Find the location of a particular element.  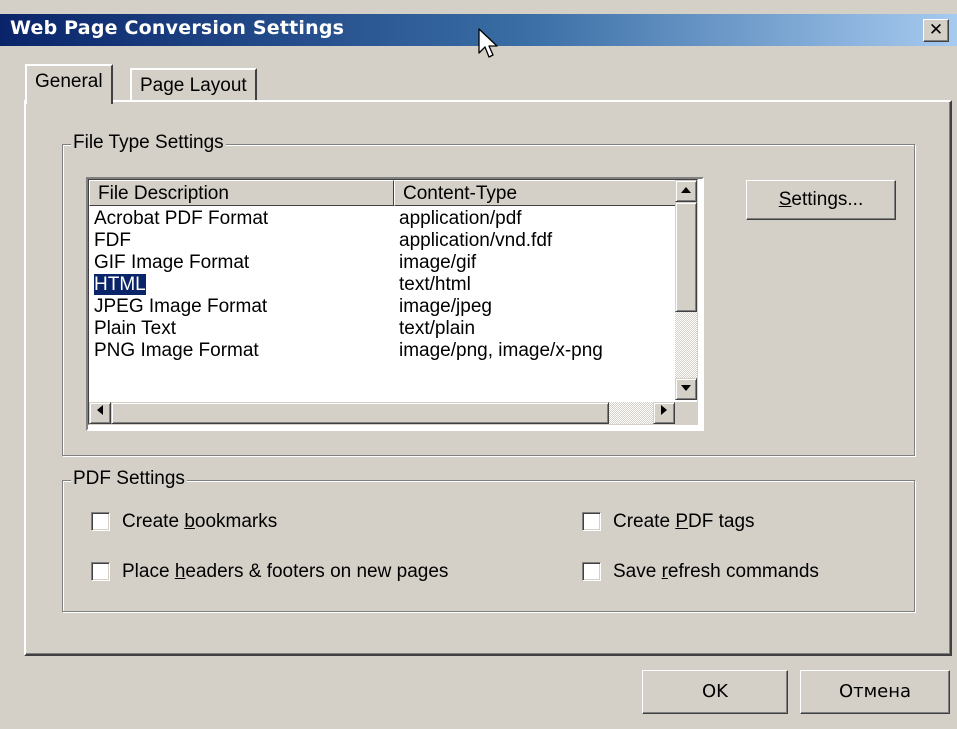

arrow-right-icon is located at coordinates (664, 410).